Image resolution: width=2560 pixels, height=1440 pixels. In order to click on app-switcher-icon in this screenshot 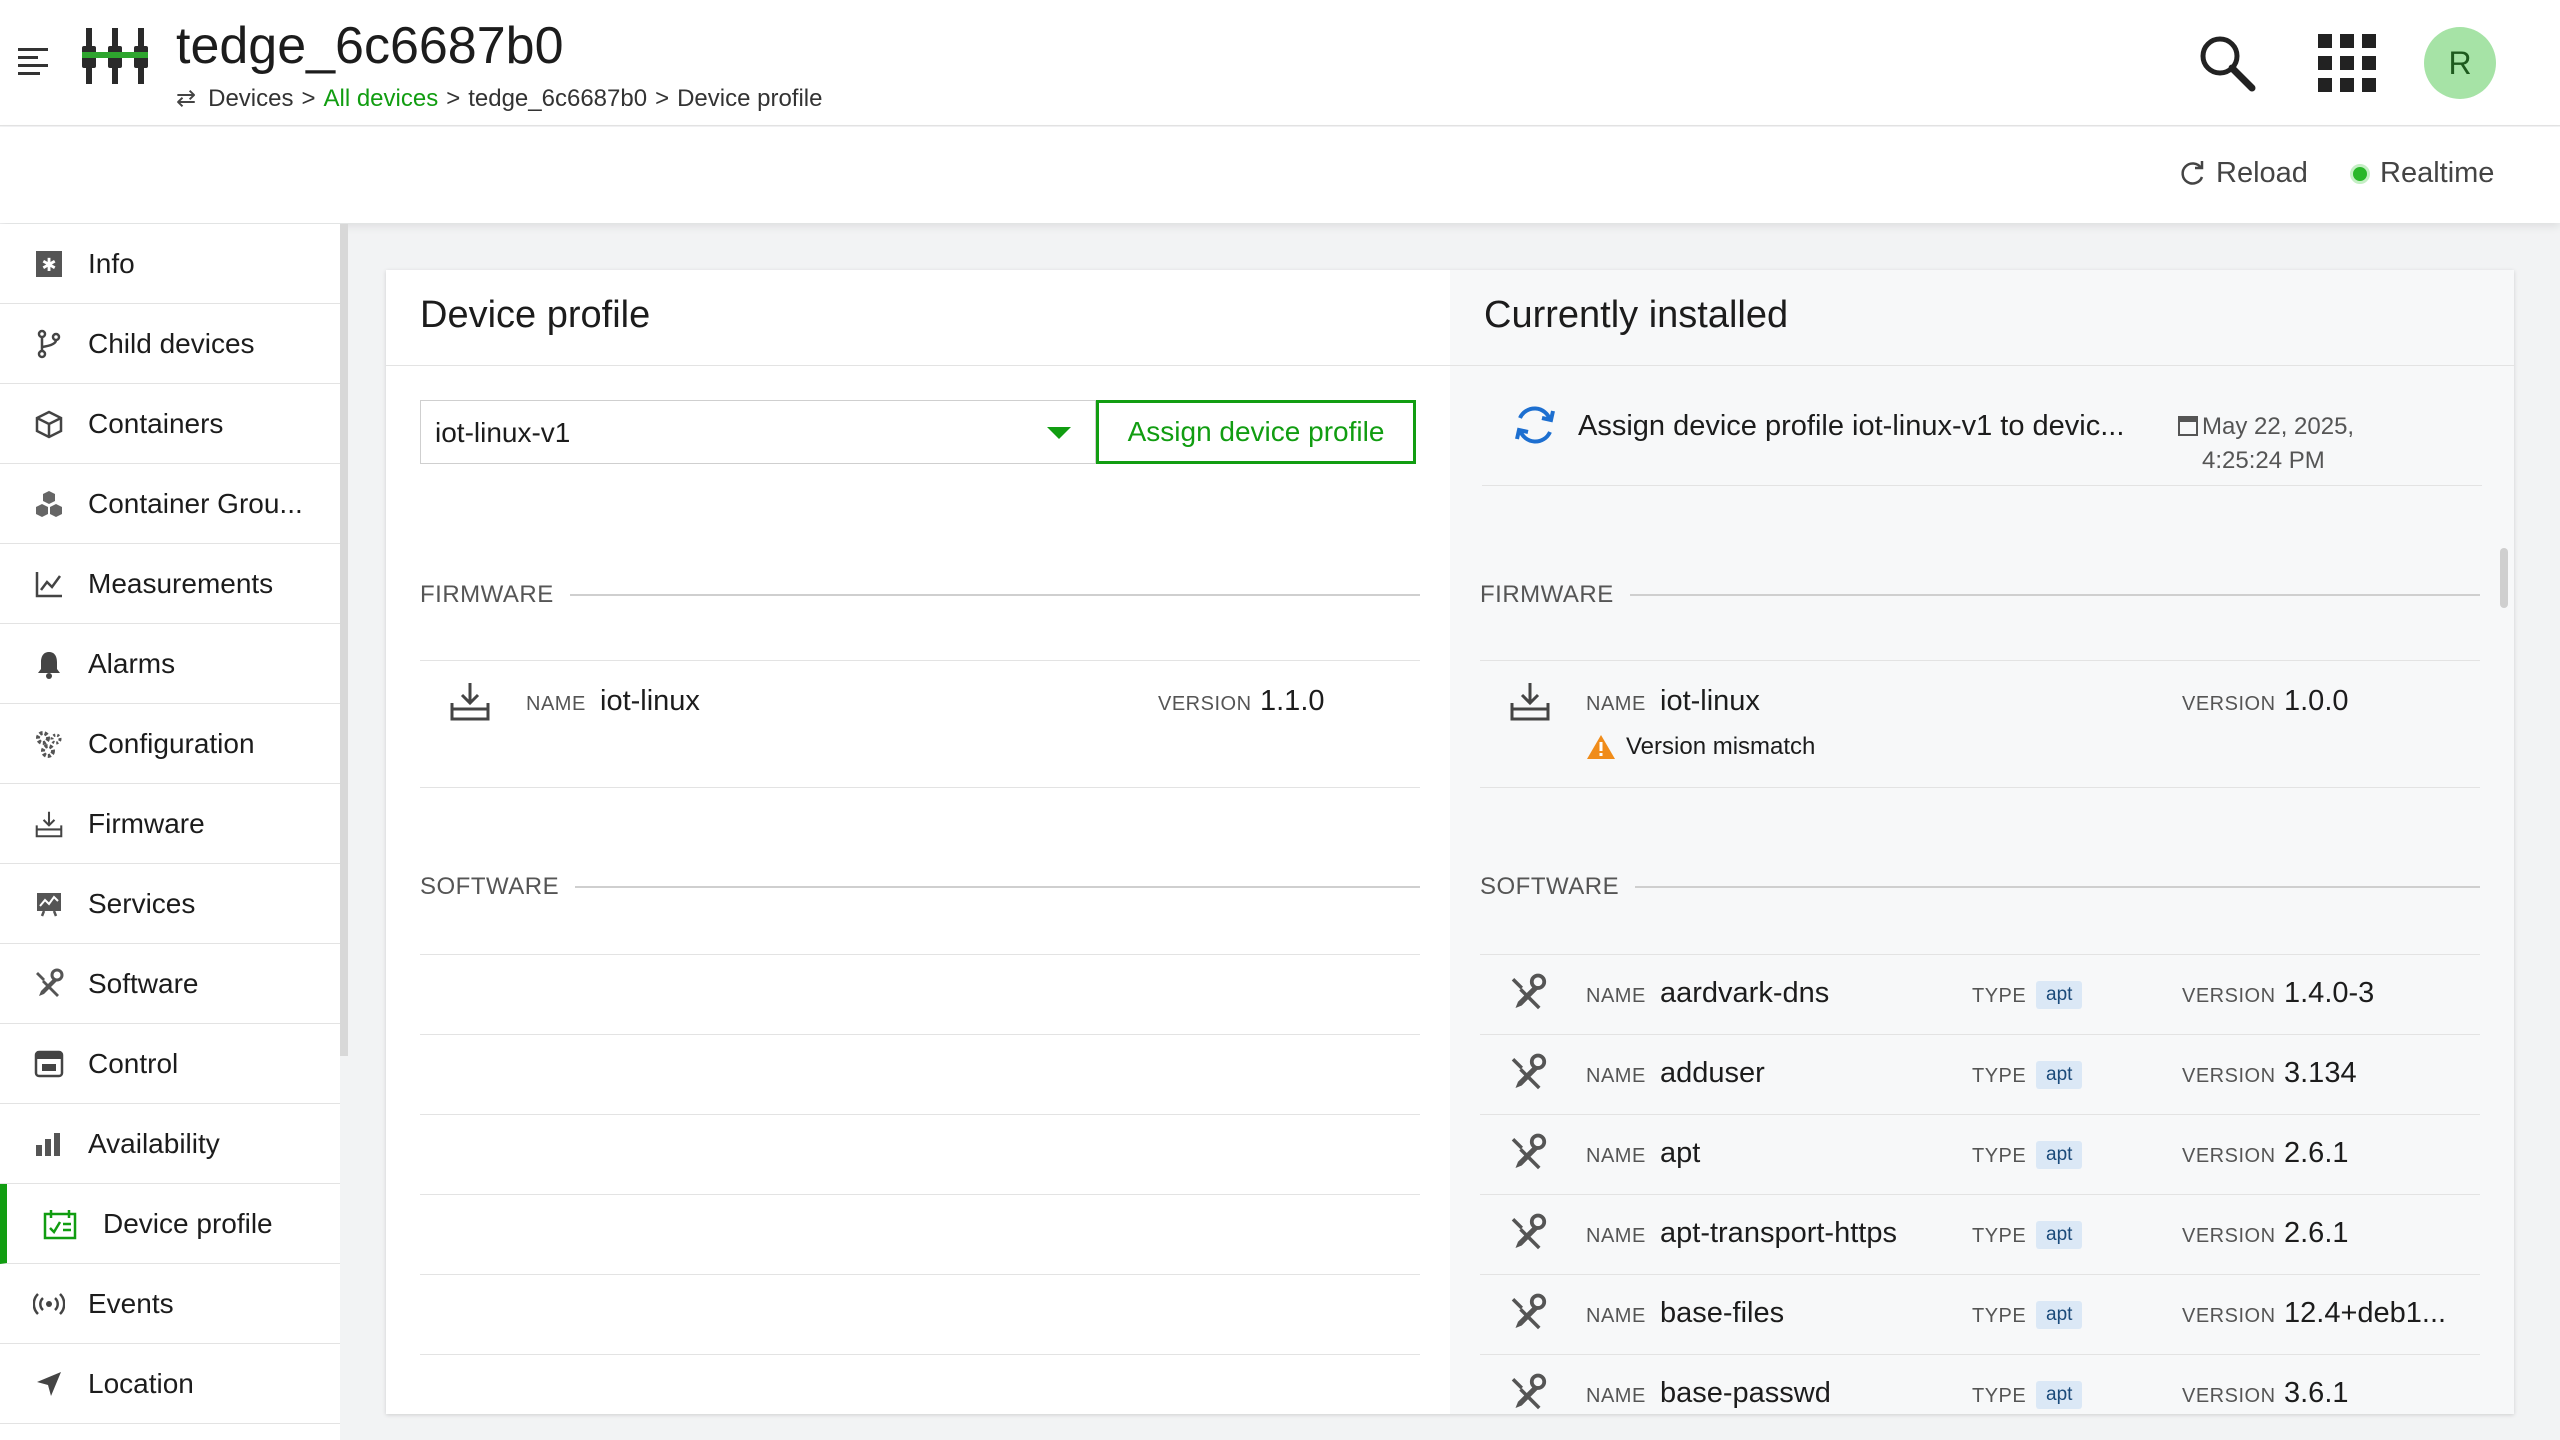, I will do `click(2347, 63)`.